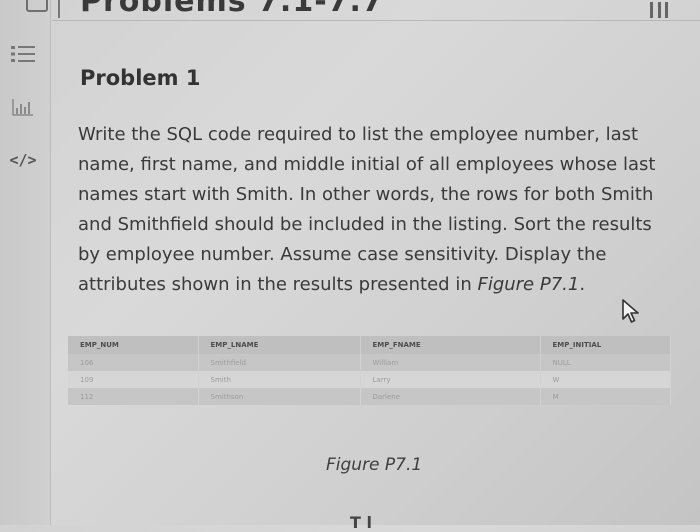  I want to click on table-header-row: EMP_NUM EMP_LNAME EMP_FNAME EMP_INITIAL, so click(369, 345).